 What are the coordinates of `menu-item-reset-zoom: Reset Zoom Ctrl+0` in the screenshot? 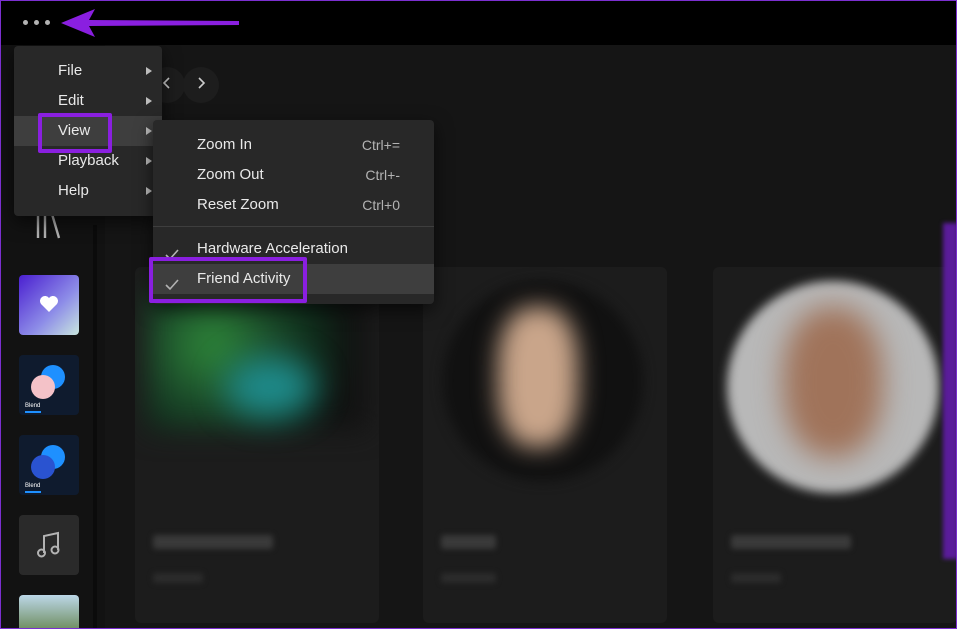 It's located at (293, 205).